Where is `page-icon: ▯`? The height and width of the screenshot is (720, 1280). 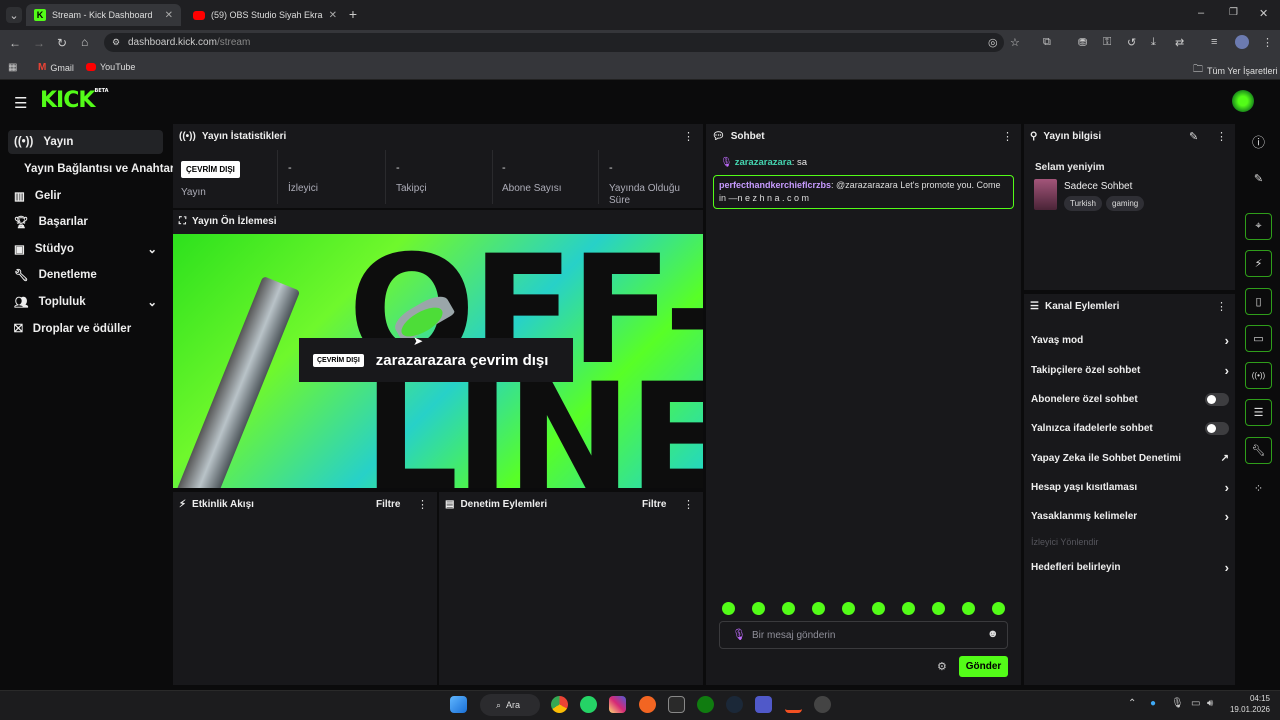 page-icon: ▯ is located at coordinates (1258, 301).